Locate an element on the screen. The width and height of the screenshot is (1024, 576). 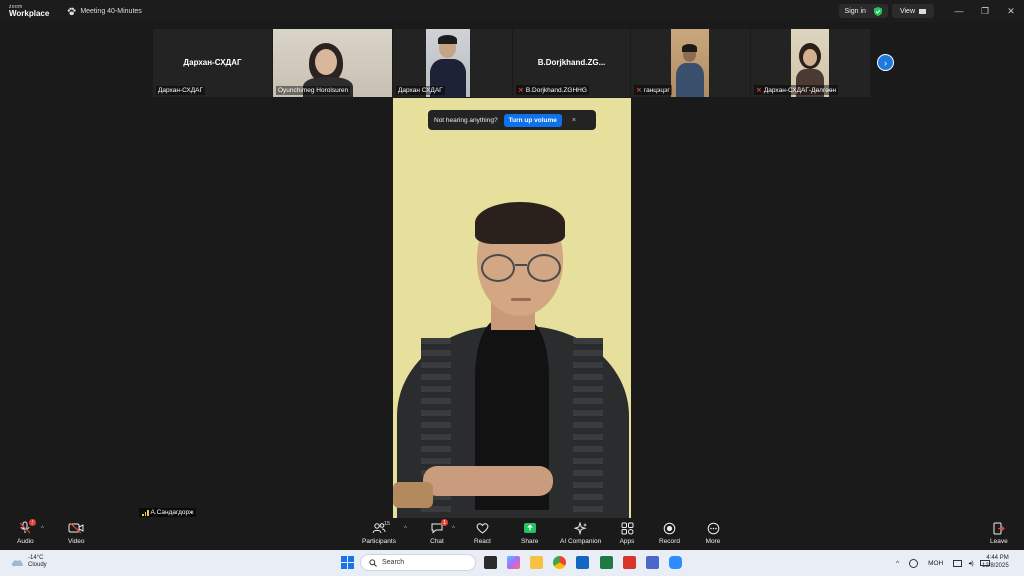
start-button is located at coordinates (347, 562).